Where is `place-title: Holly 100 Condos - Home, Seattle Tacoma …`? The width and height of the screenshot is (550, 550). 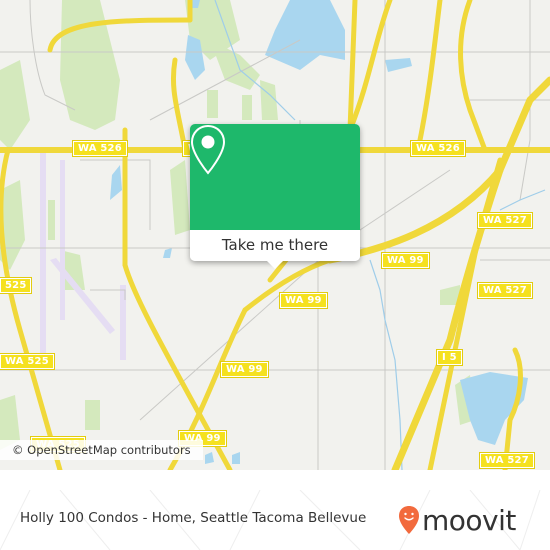 place-title: Holly 100 Condos - Home, Seattle Tacoma … is located at coordinates (193, 518).